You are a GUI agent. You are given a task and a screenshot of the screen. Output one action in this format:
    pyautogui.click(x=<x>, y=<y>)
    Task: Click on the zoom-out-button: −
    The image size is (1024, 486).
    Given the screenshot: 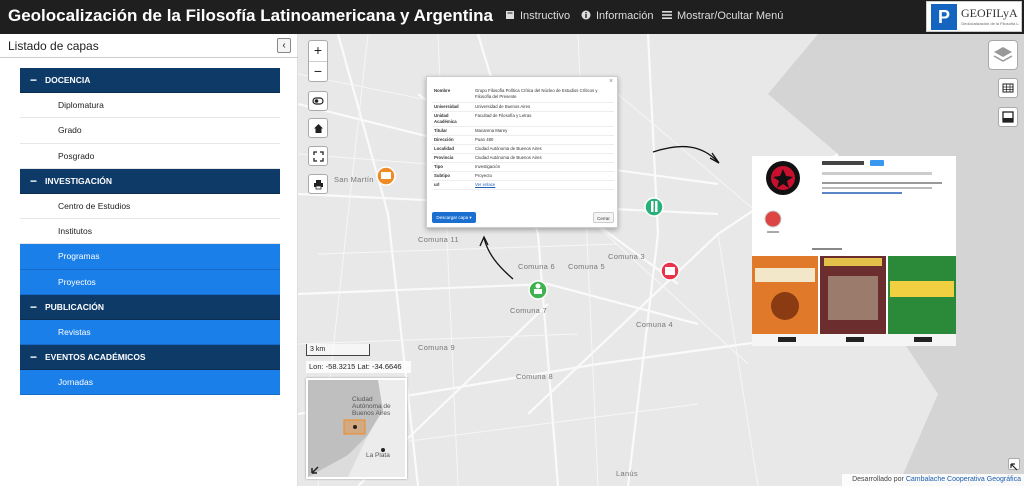 What is the action you would take?
    pyautogui.click(x=318, y=71)
    